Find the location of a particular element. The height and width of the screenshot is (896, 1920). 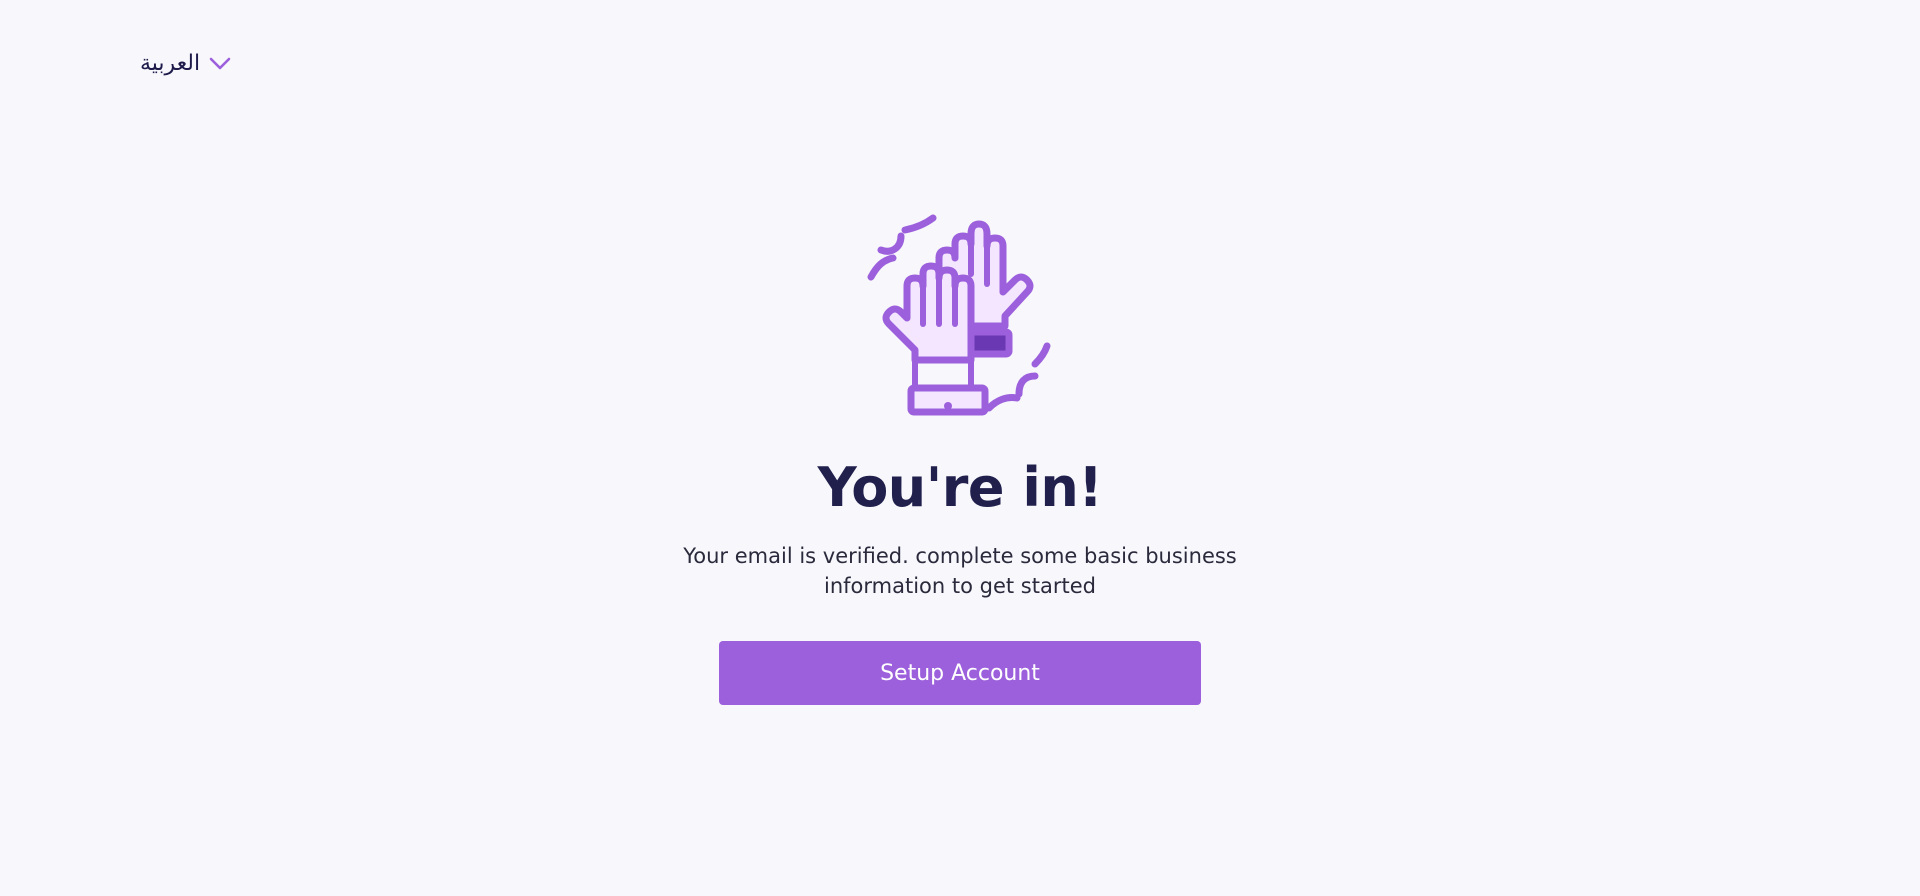

chevron-down-icon is located at coordinates (220, 63).